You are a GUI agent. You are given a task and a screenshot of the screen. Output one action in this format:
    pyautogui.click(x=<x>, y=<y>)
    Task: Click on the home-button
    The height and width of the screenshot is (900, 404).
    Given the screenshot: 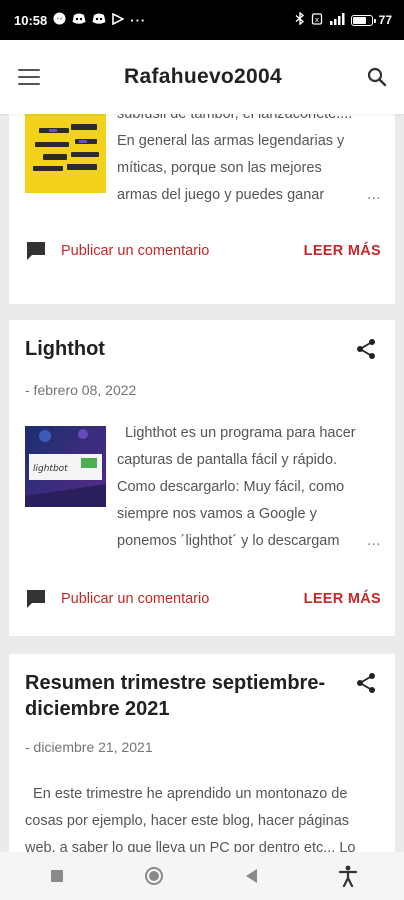 What is the action you would take?
    pyautogui.click(x=154, y=876)
    